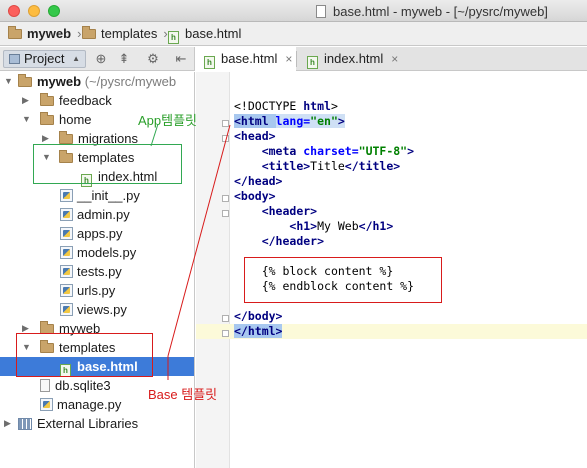  I want to click on base-template-link-line, so click(199, 240).